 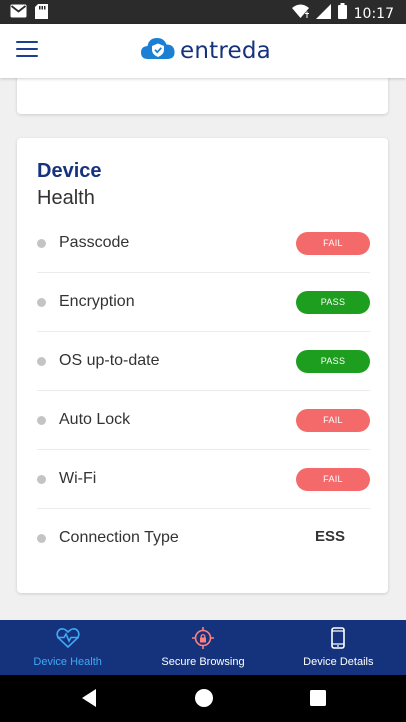 What do you see at coordinates (338, 662) in the screenshot?
I see `tab-label: Device Details` at bounding box center [338, 662].